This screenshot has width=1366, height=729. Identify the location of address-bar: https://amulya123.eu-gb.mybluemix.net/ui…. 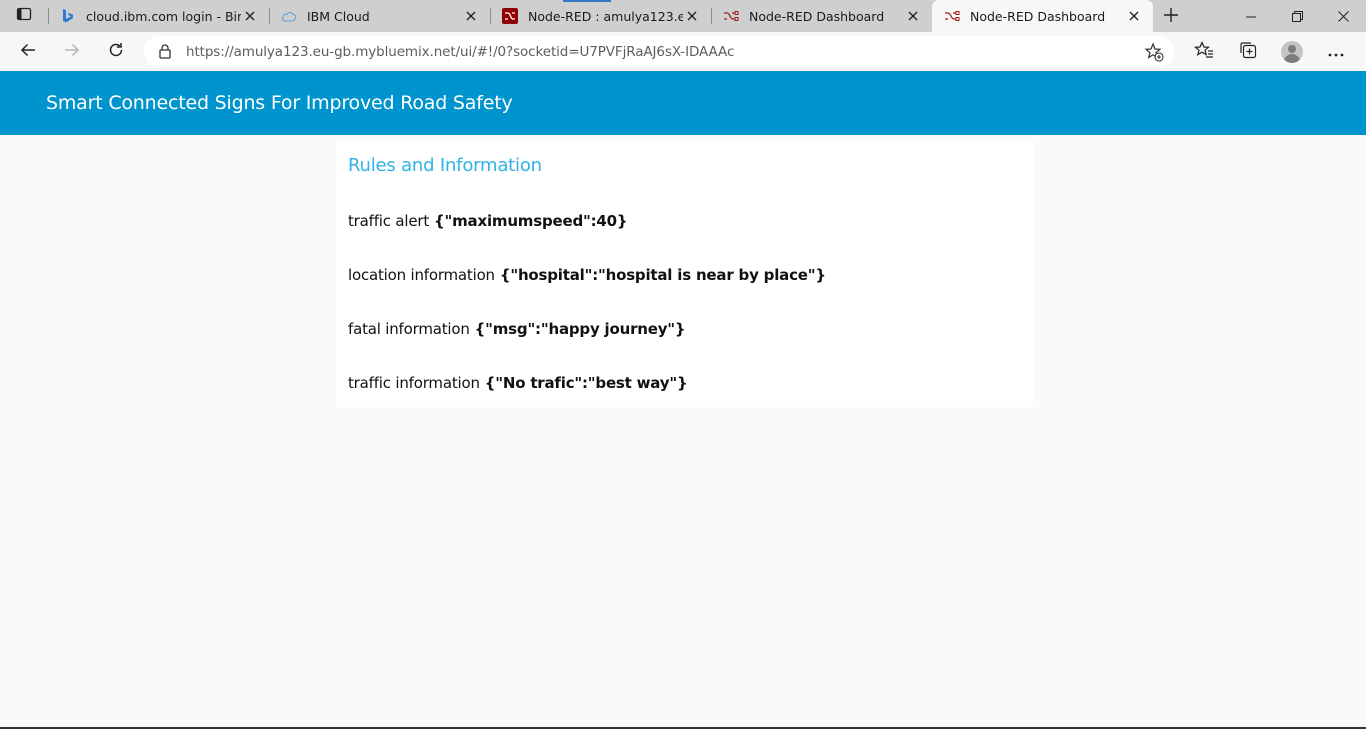
(659, 51).